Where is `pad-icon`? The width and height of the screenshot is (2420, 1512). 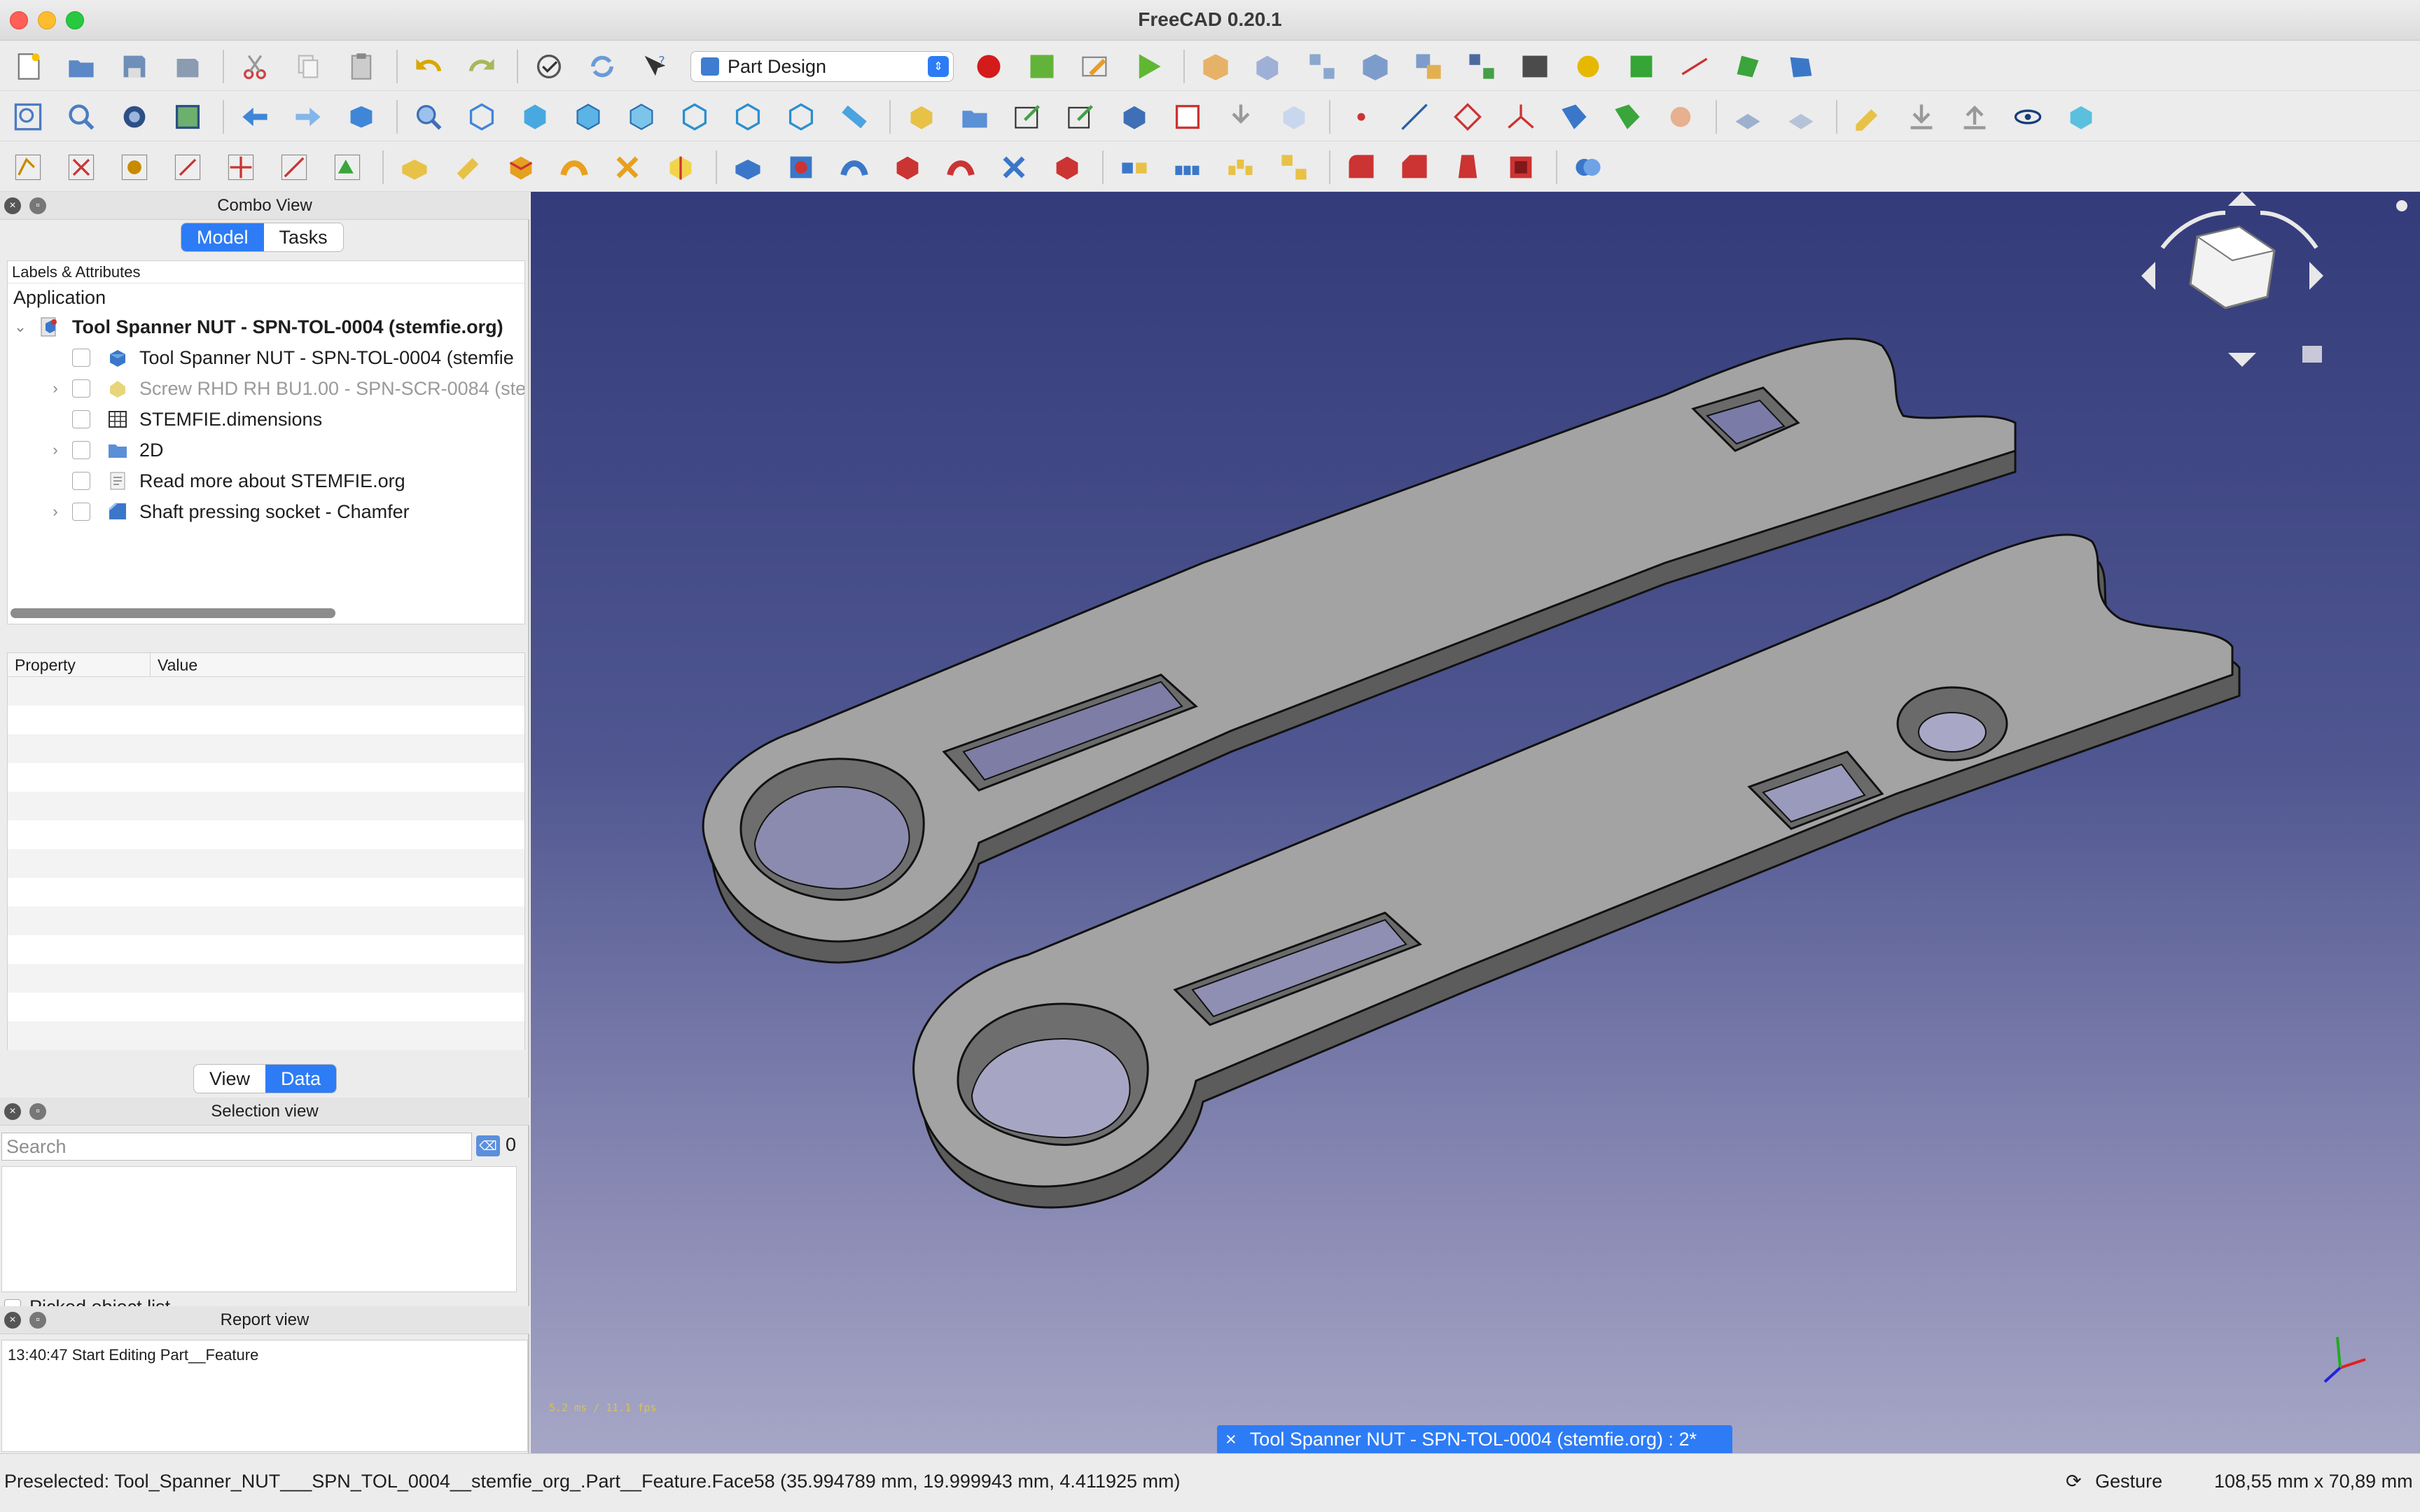 pad-icon is located at coordinates (414, 167).